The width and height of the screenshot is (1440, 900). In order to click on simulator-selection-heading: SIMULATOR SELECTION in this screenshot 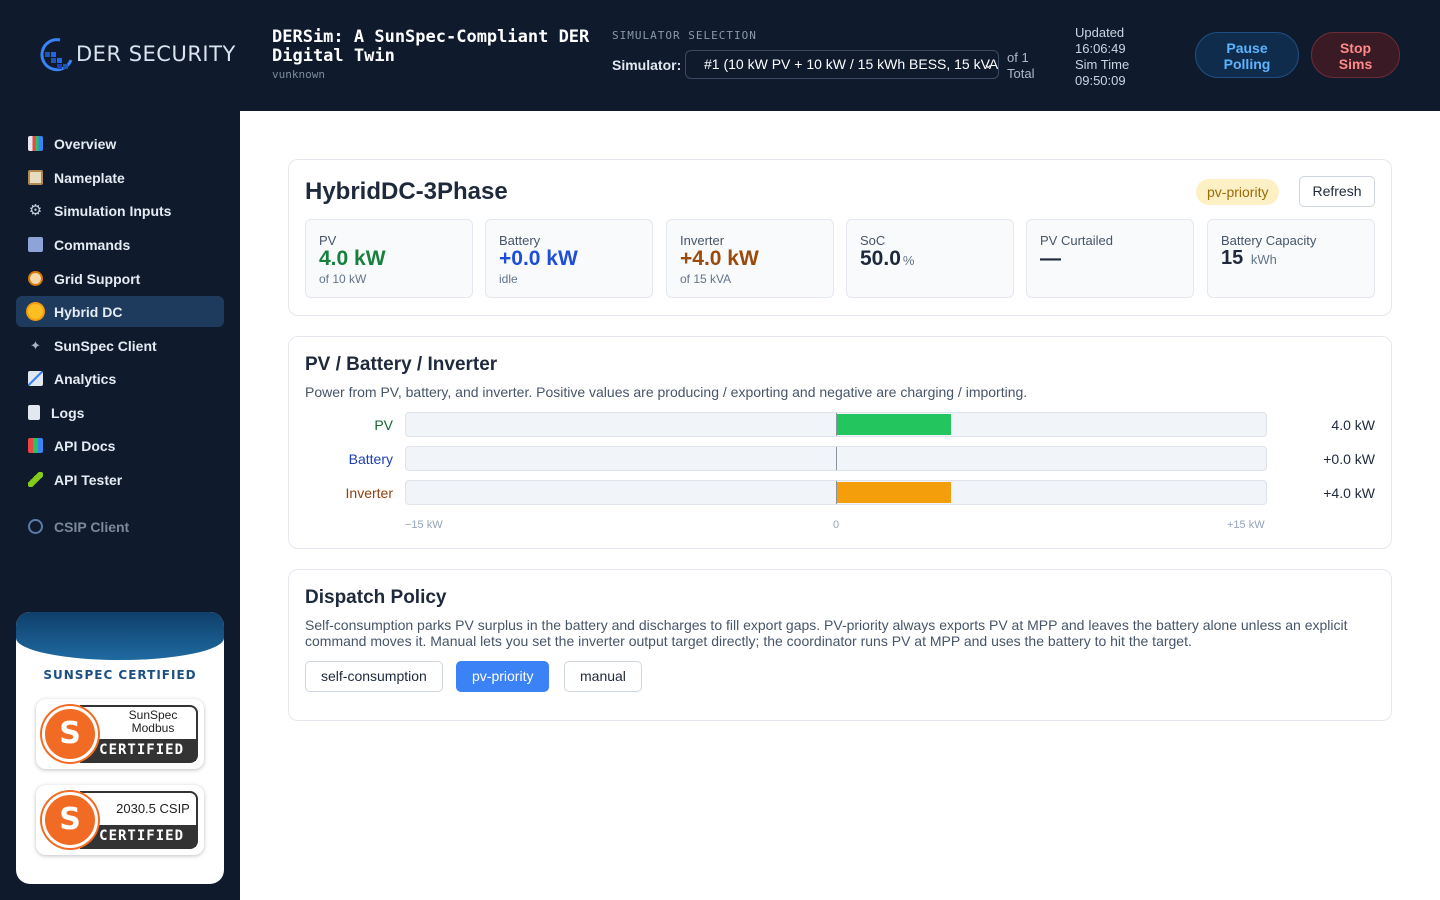, I will do `click(684, 35)`.